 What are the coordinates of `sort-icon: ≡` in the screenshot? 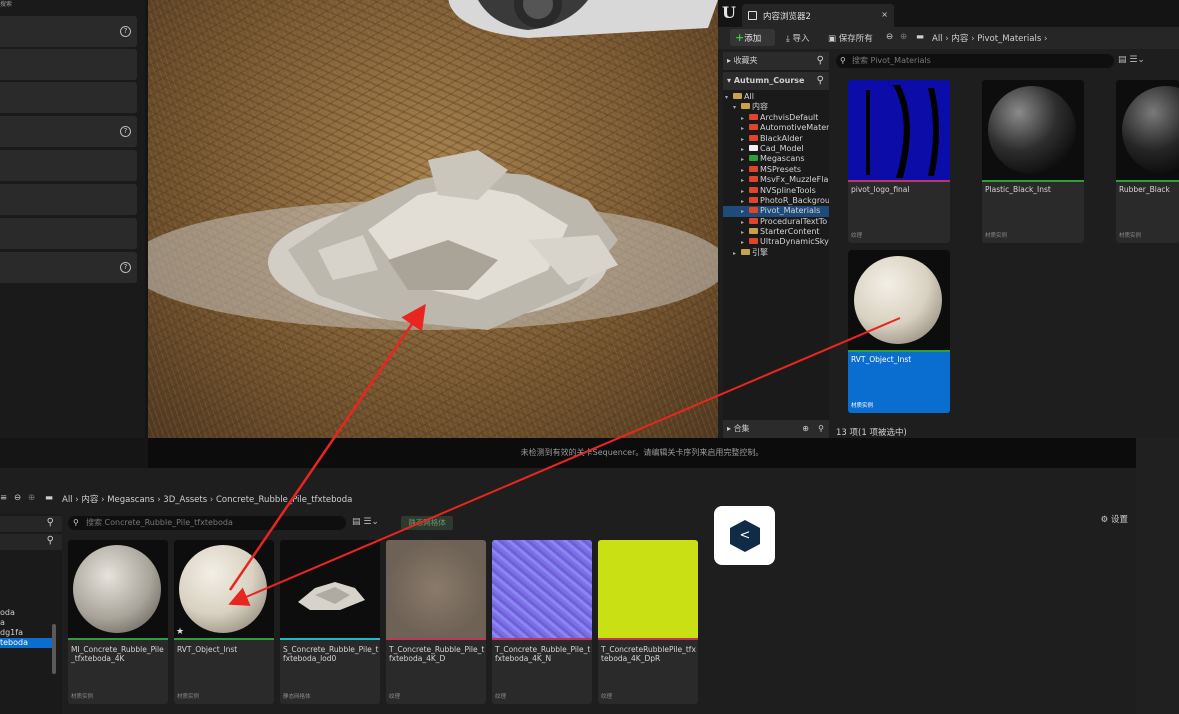 It's located at (3, 498).